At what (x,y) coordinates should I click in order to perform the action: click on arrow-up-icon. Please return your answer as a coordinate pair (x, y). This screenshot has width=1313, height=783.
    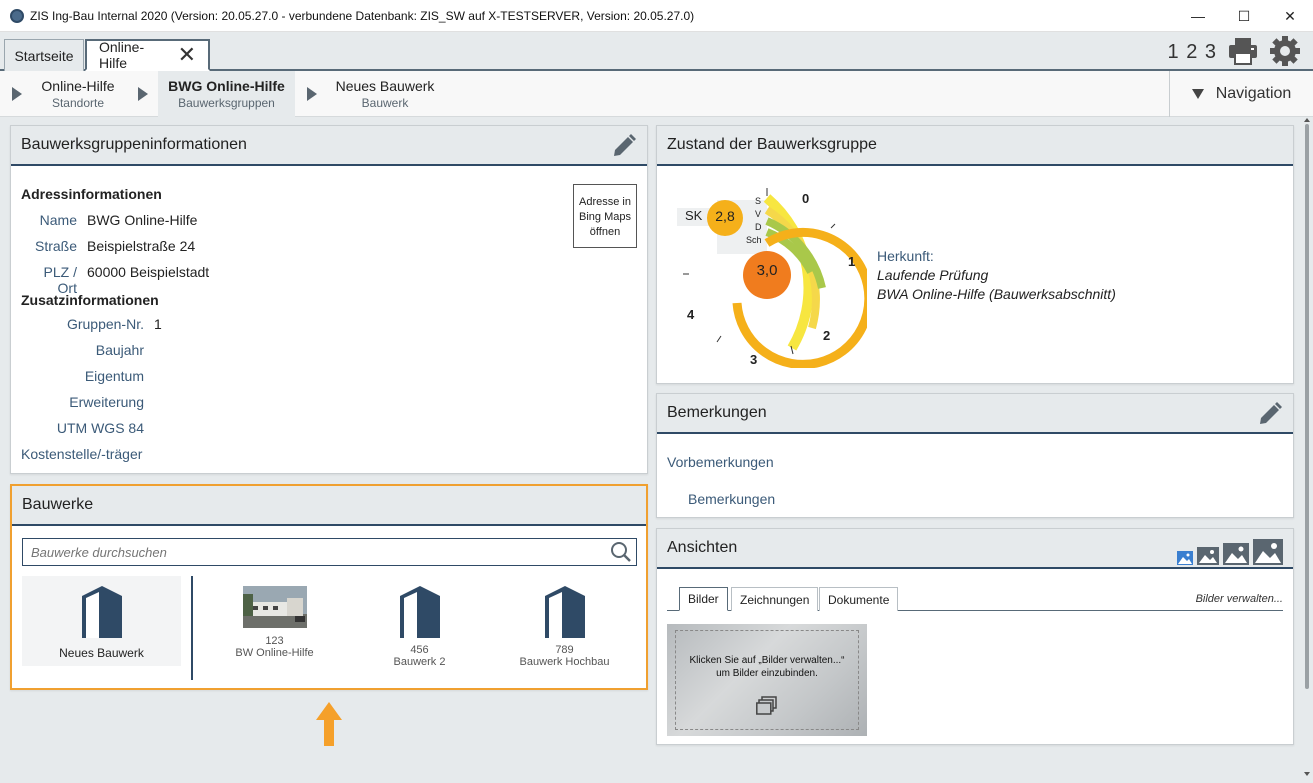
    Looking at the image, I should click on (329, 724).